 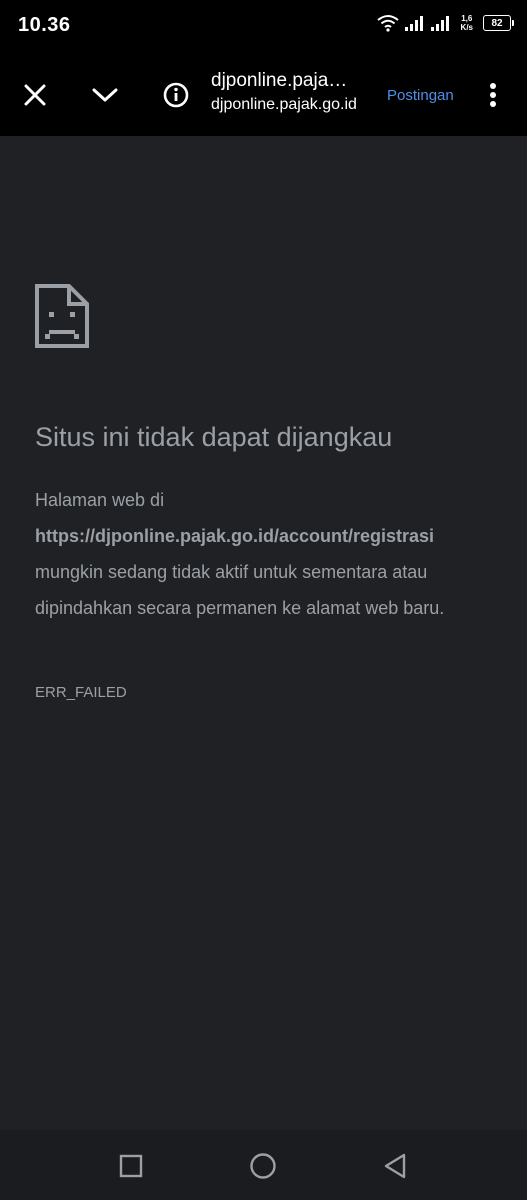 What do you see at coordinates (413, 23) in the screenshot?
I see `signal-icon` at bounding box center [413, 23].